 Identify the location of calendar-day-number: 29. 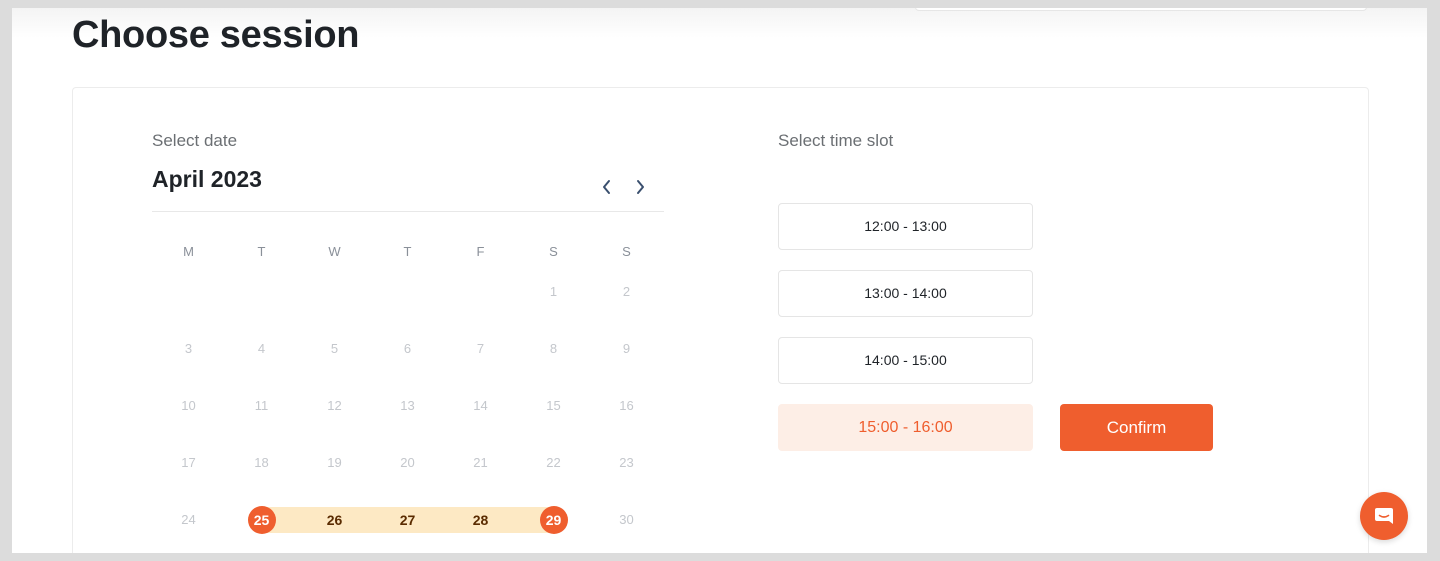
(553, 520).